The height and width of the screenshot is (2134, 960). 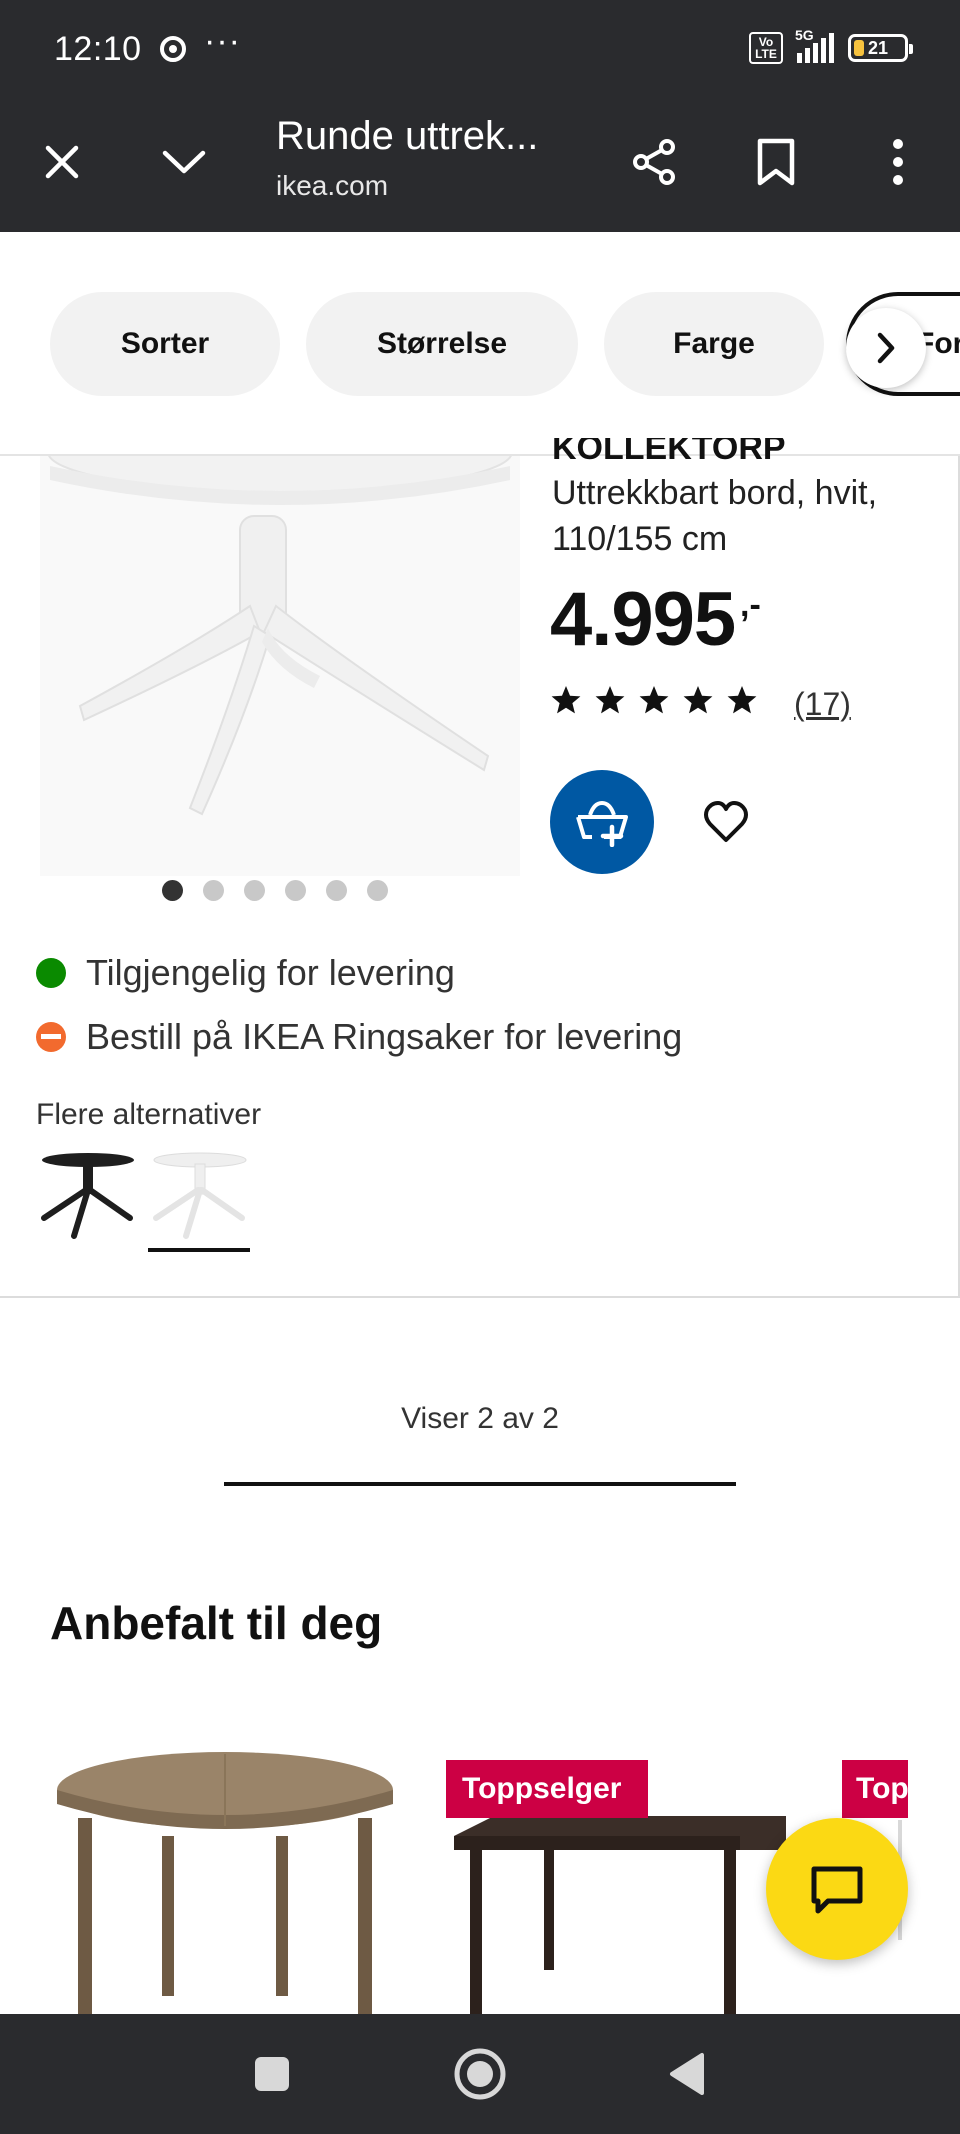 What do you see at coordinates (480, 1418) in the screenshot?
I see `results-count: Viser 2 av 2` at bounding box center [480, 1418].